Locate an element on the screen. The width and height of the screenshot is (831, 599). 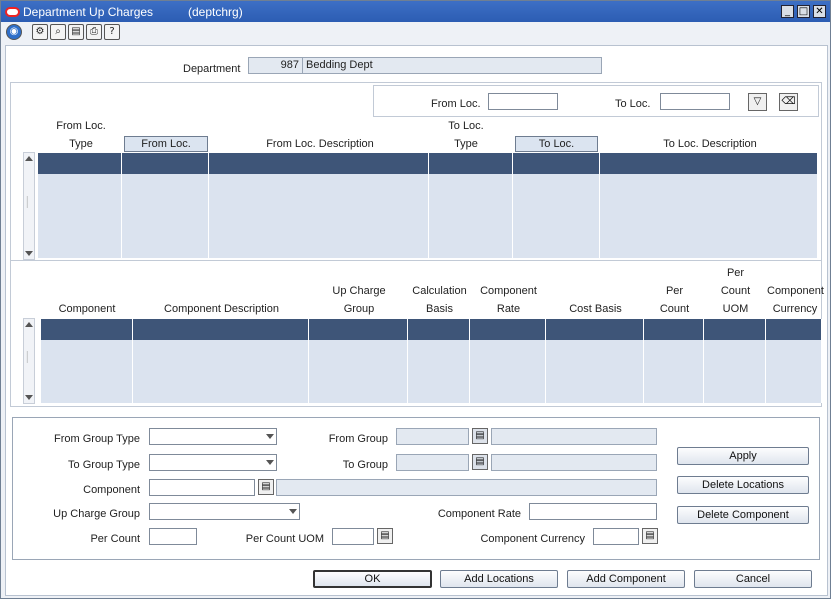
col-to-loc-sort-button: To Loc. is located at coordinates (556, 144).